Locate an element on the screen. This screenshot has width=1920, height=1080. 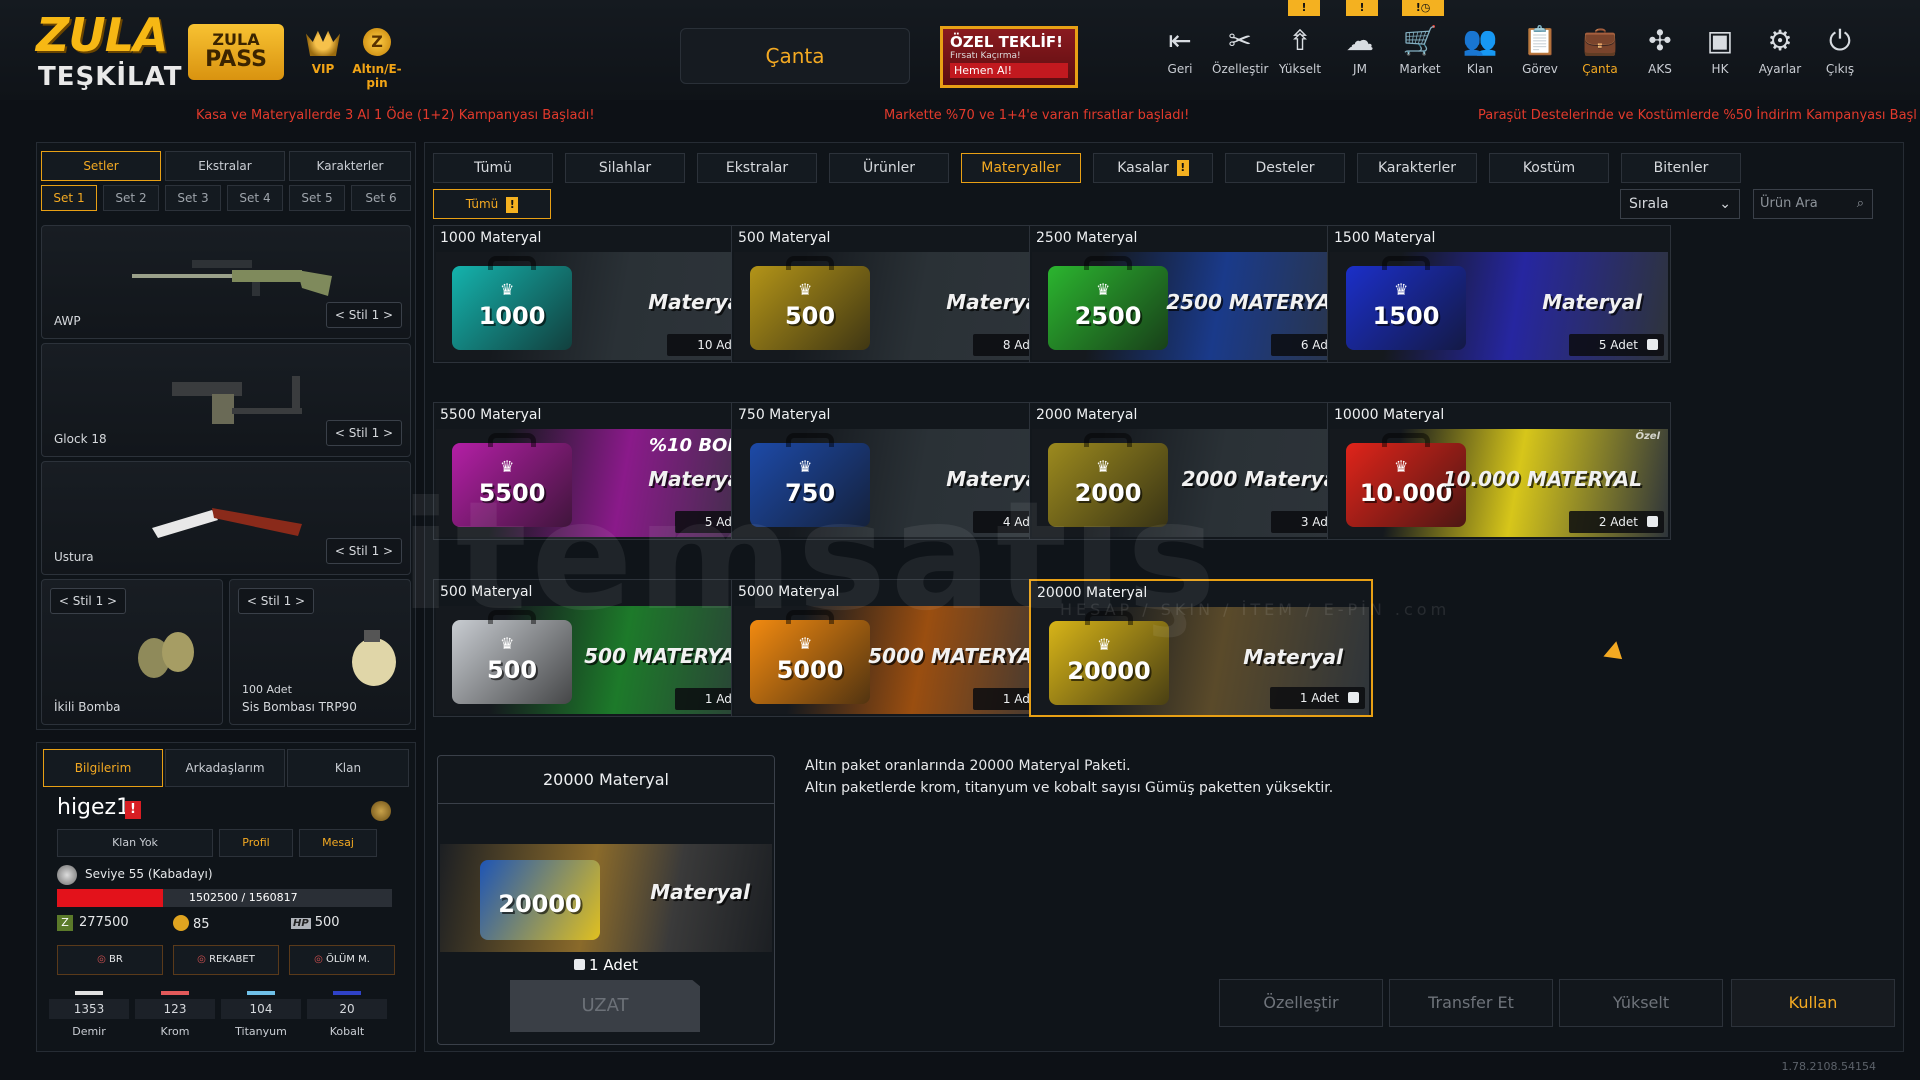
zula-pass-button: ZULA PASS is located at coordinates (236, 52).